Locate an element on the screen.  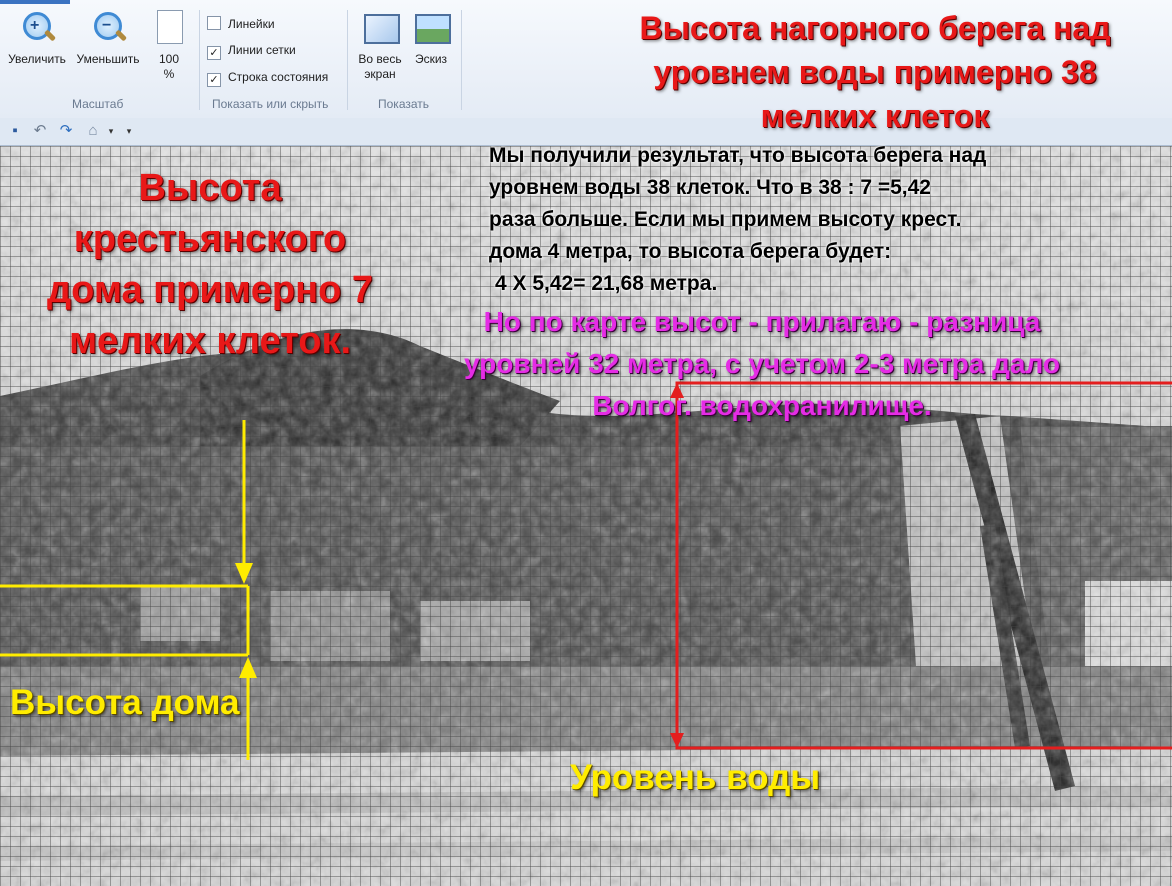
display-group-caption: Показать is located at coordinates (404, 104).